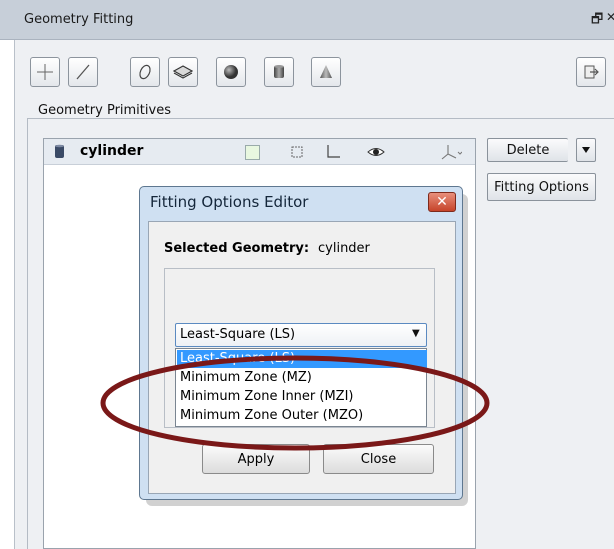  What do you see at coordinates (229, 202) in the screenshot?
I see `dialog-title: Fitting Options Editor` at bounding box center [229, 202].